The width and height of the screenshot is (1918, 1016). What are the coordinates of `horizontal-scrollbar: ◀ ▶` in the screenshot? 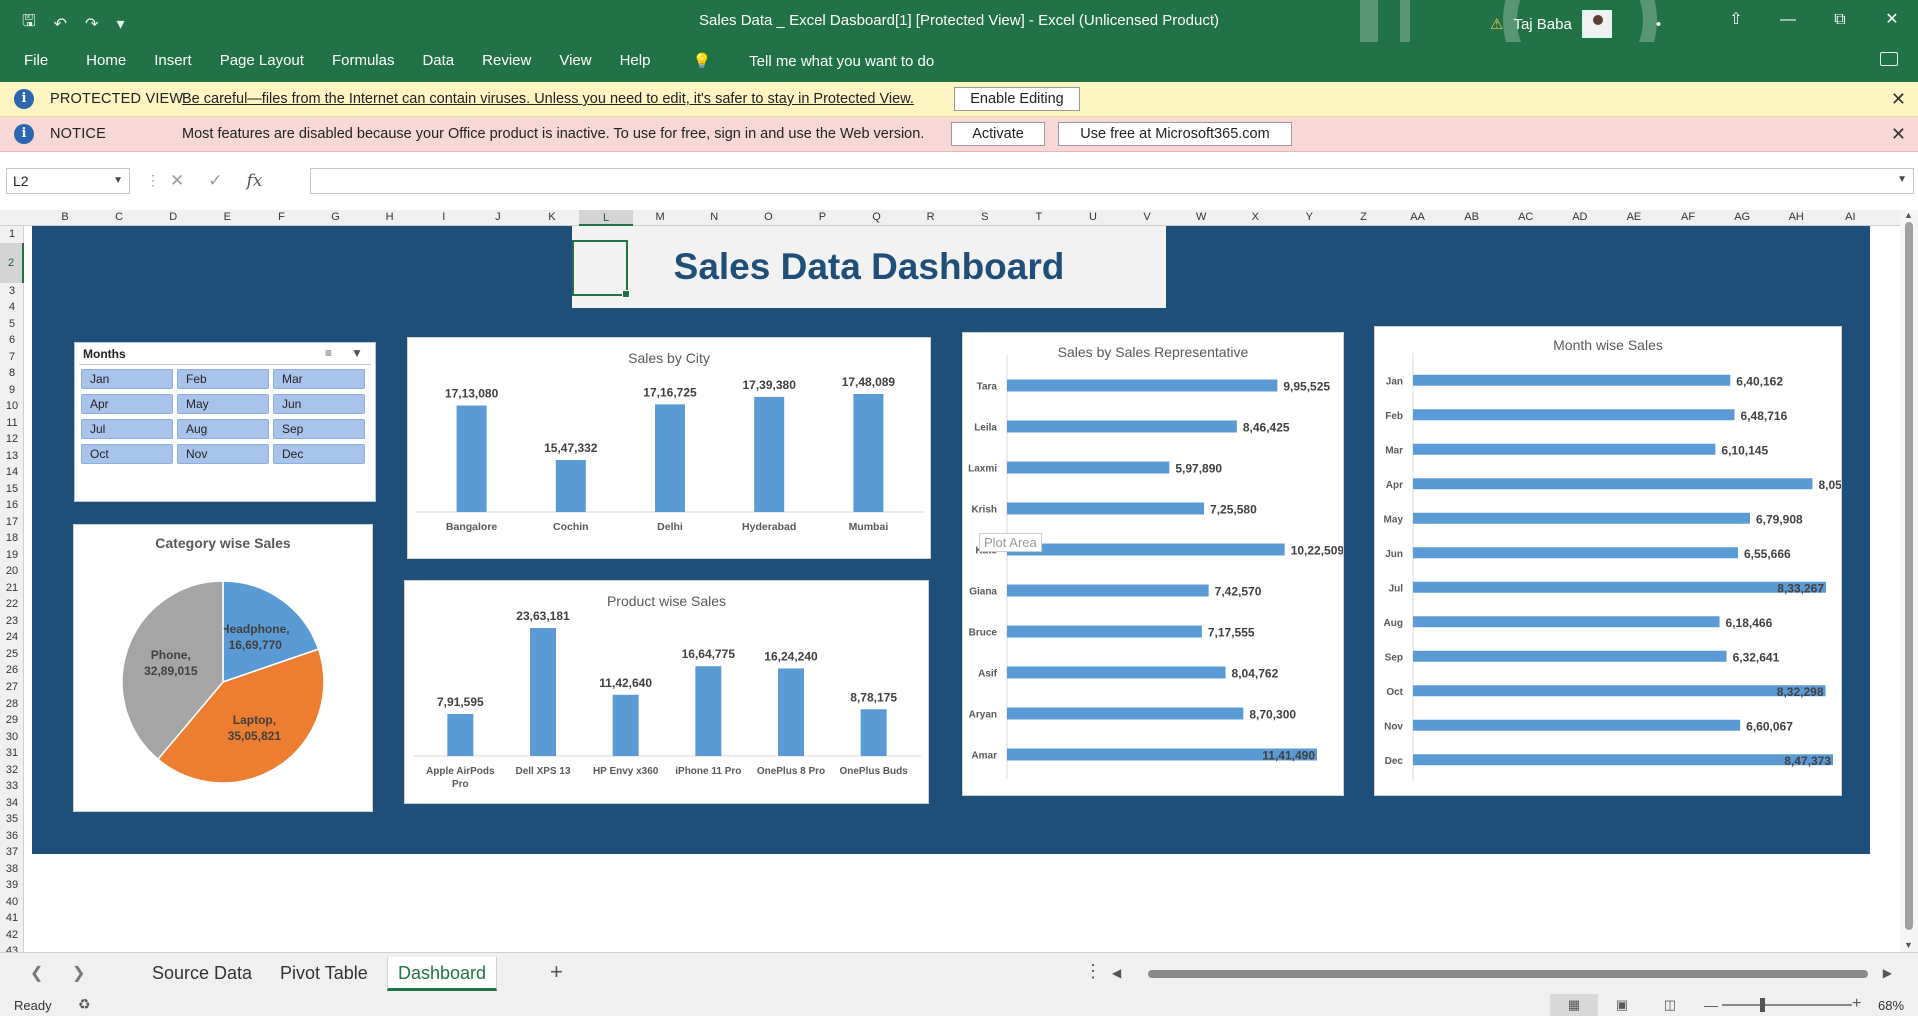 It's located at (1502, 974).